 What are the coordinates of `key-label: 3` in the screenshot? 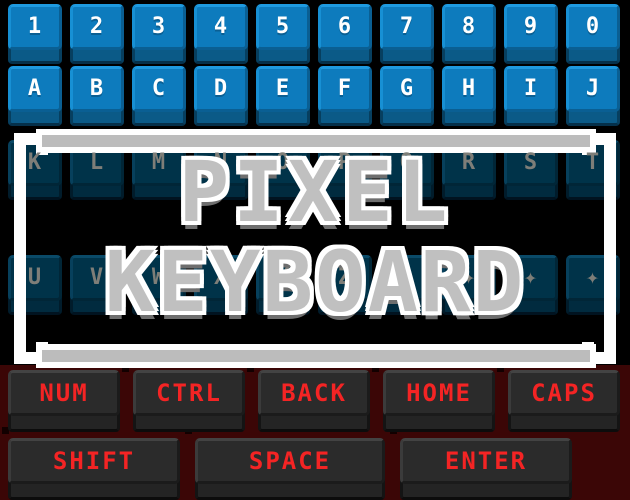 It's located at (159, 26).